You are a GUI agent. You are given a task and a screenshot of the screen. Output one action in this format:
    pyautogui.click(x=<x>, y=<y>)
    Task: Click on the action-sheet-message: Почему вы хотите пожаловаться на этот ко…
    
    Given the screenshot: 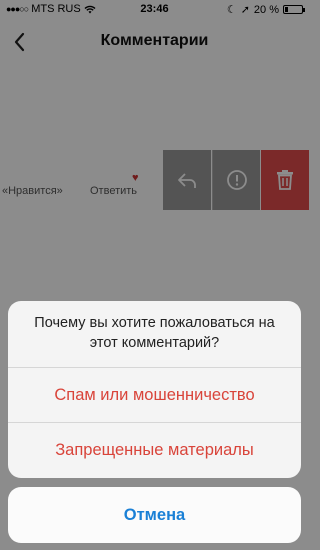 What is the action you would take?
    pyautogui.click(x=154, y=334)
    